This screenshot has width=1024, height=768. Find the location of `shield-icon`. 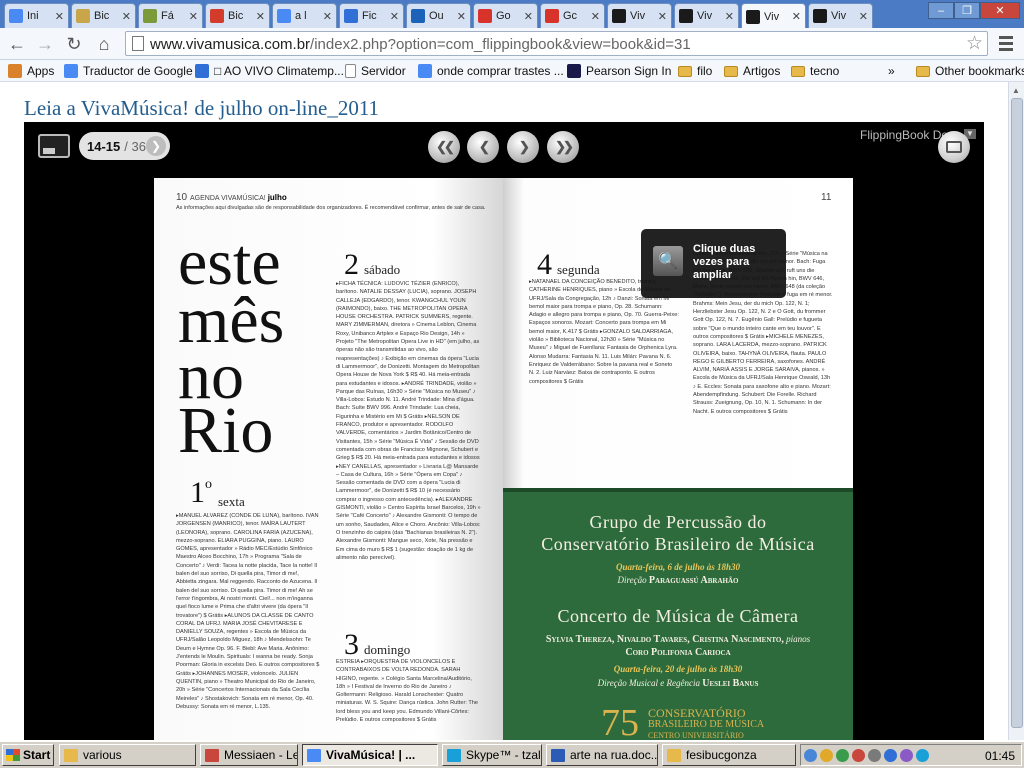

shield-icon is located at coordinates (826, 755).